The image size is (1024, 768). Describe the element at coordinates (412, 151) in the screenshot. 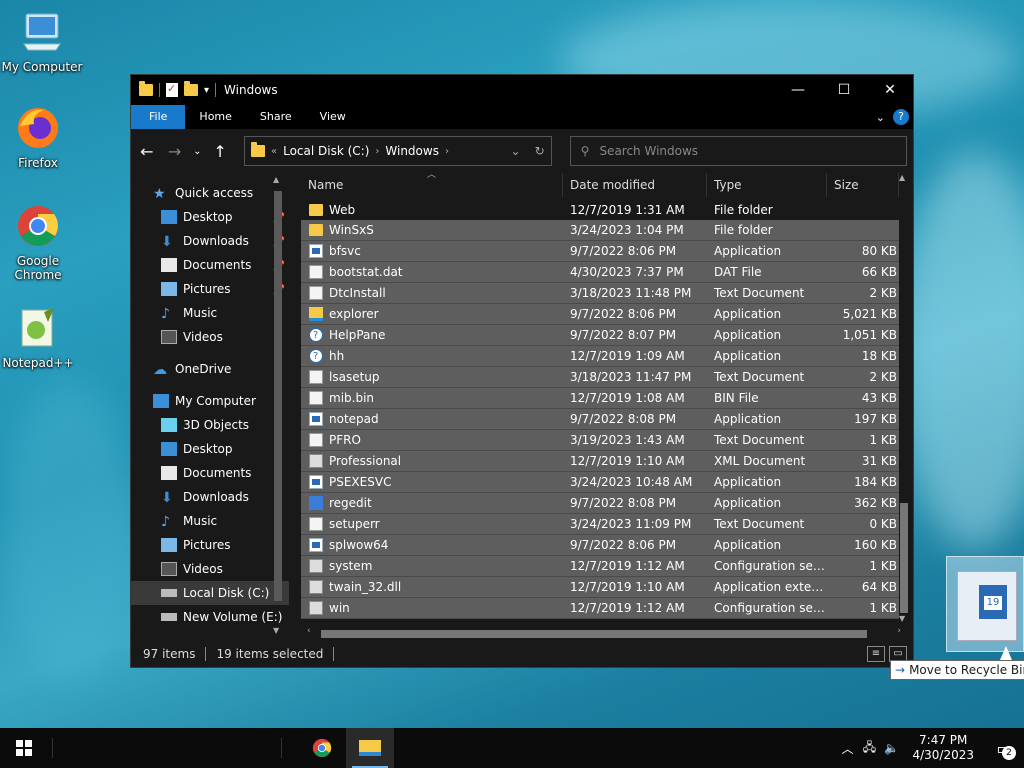

I see `breadcrumb-windows: Windows` at that location.